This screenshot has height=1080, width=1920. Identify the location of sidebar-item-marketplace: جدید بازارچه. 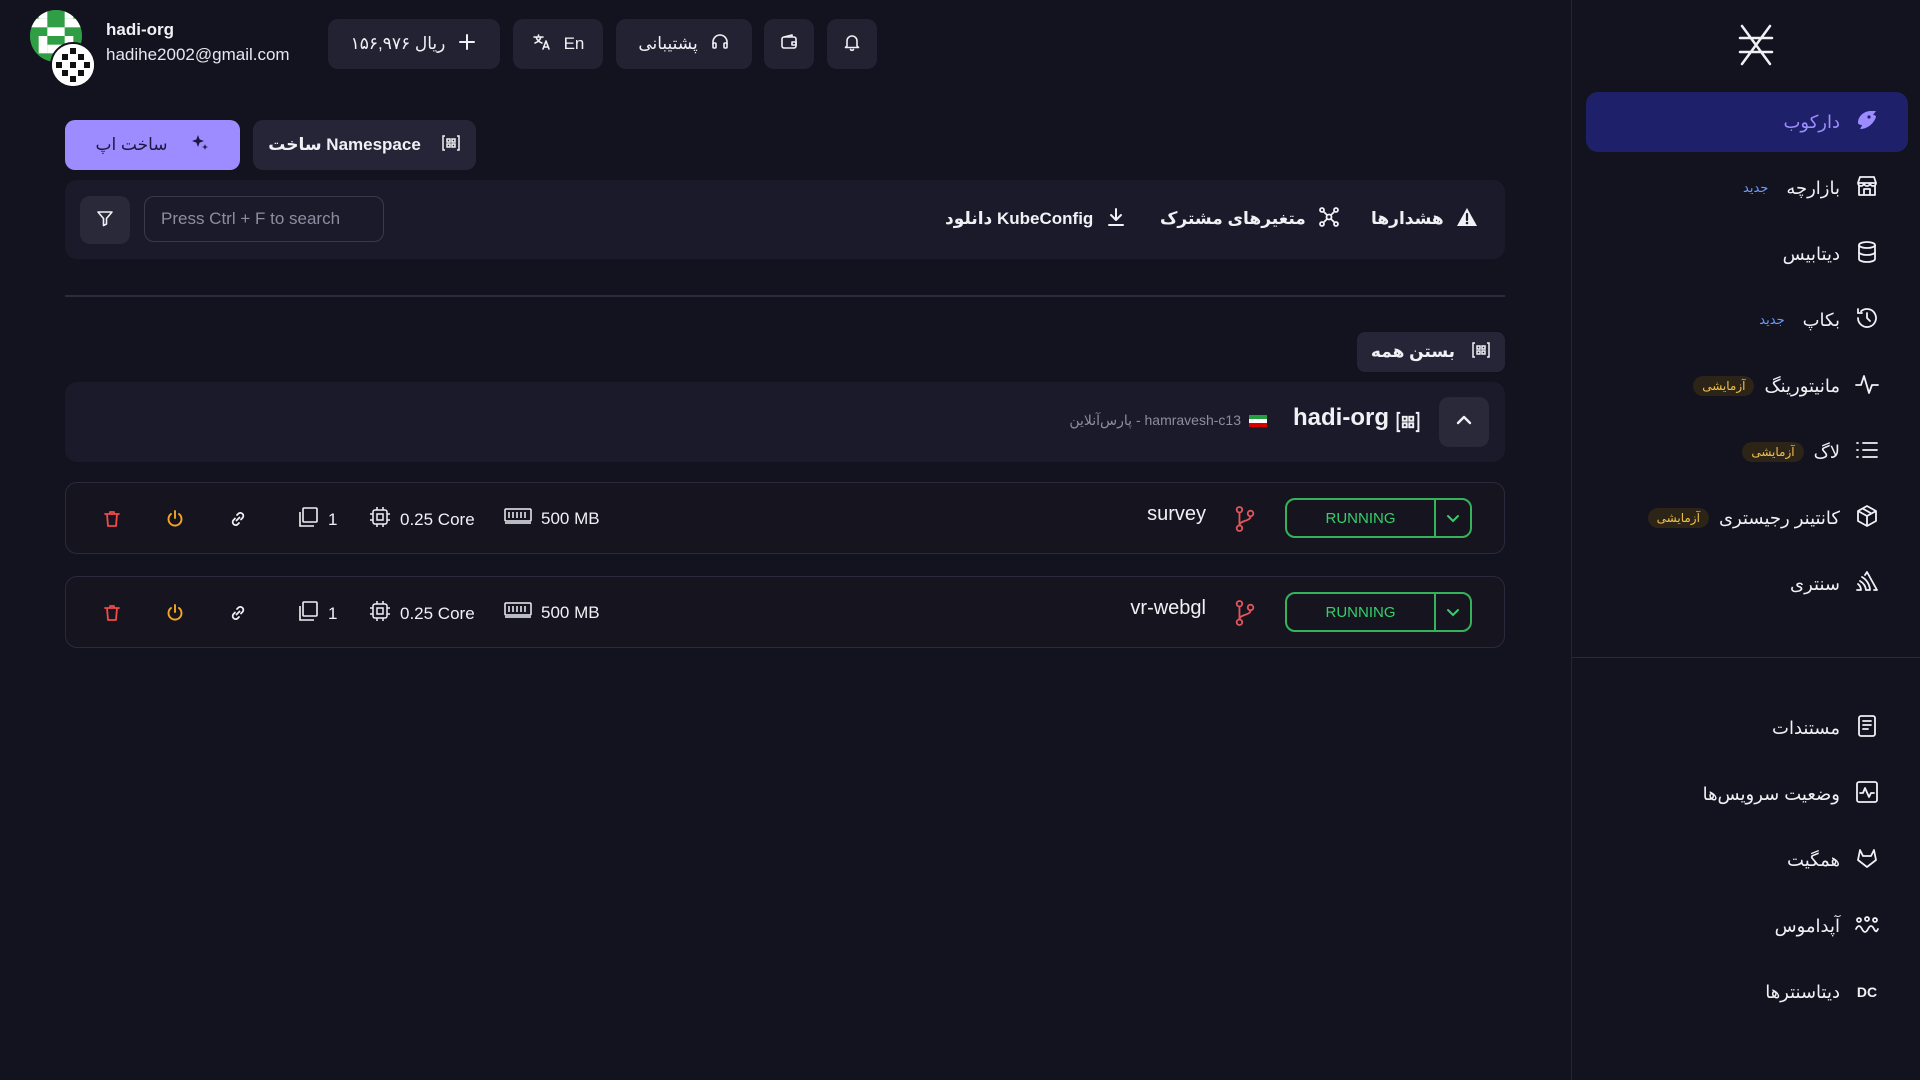
(1747, 188).